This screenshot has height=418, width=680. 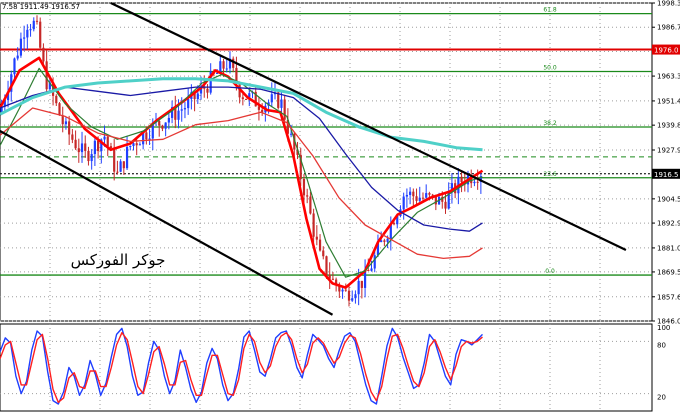 What do you see at coordinates (550, 123) in the screenshot?
I see `fib-level-label: 38.2` at bounding box center [550, 123].